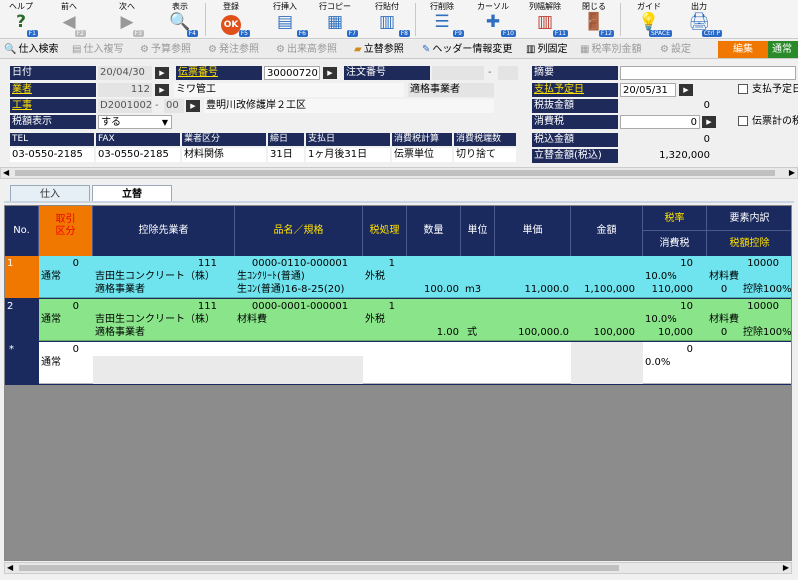  I want to click on grid-scrollbar: ◀ ▶, so click(398, 568).